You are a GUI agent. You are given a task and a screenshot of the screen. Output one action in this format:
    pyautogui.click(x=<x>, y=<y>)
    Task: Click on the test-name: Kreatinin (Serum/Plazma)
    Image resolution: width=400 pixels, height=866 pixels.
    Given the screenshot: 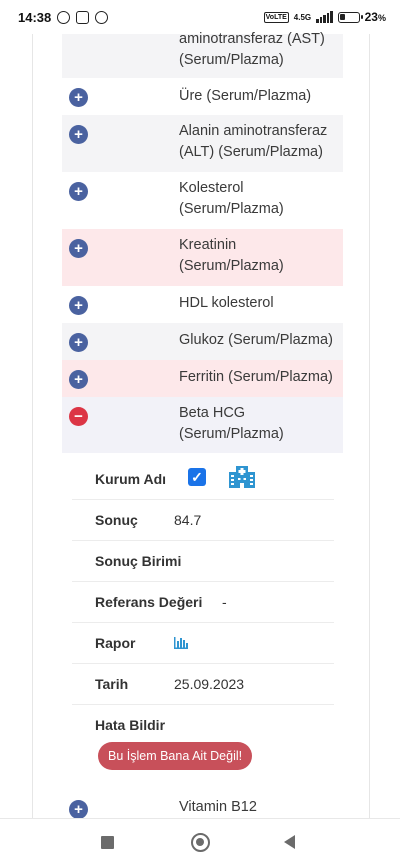 What is the action you would take?
    pyautogui.click(x=231, y=255)
    